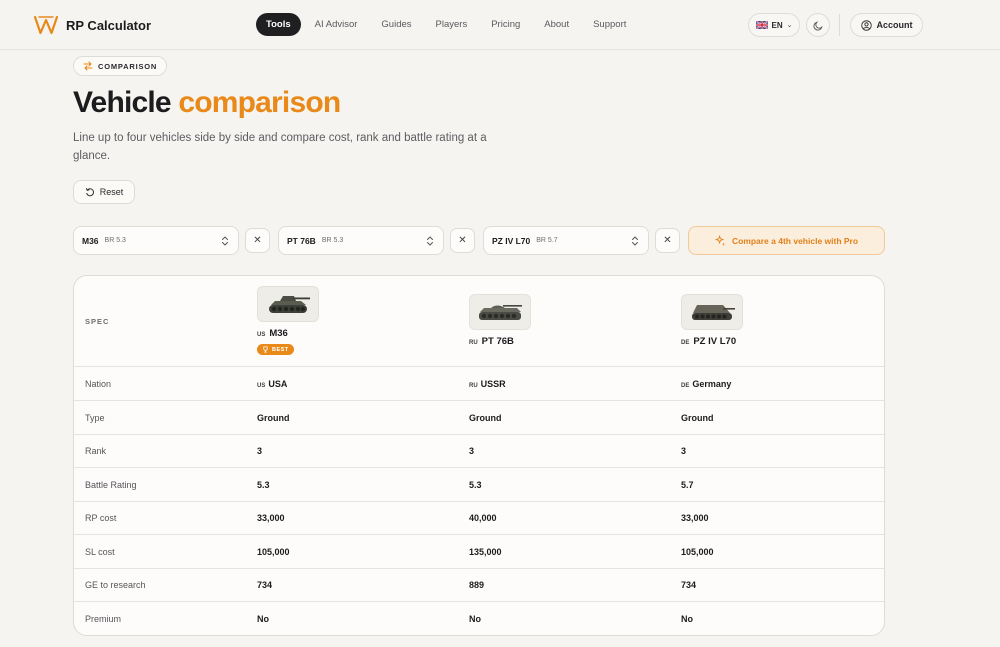 The width and height of the screenshot is (1000, 647). What do you see at coordinates (866, 25) in the screenshot?
I see `user-circle-icon` at bounding box center [866, 25].